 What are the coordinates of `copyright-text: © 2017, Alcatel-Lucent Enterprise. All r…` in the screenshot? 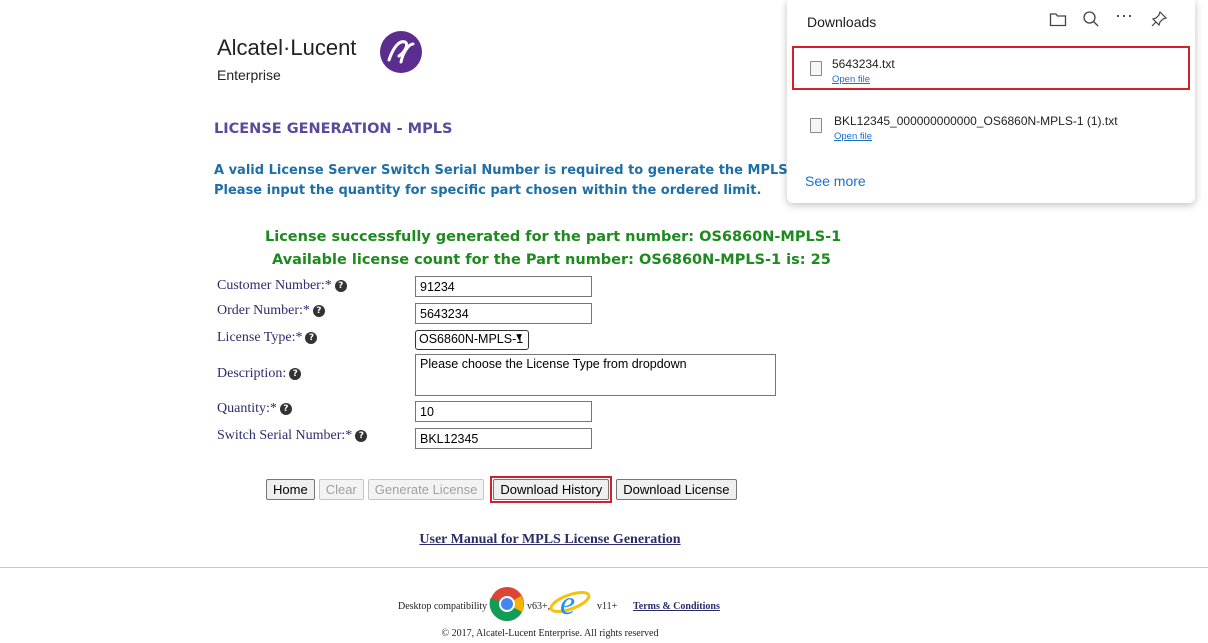 It's located at (550, 633).